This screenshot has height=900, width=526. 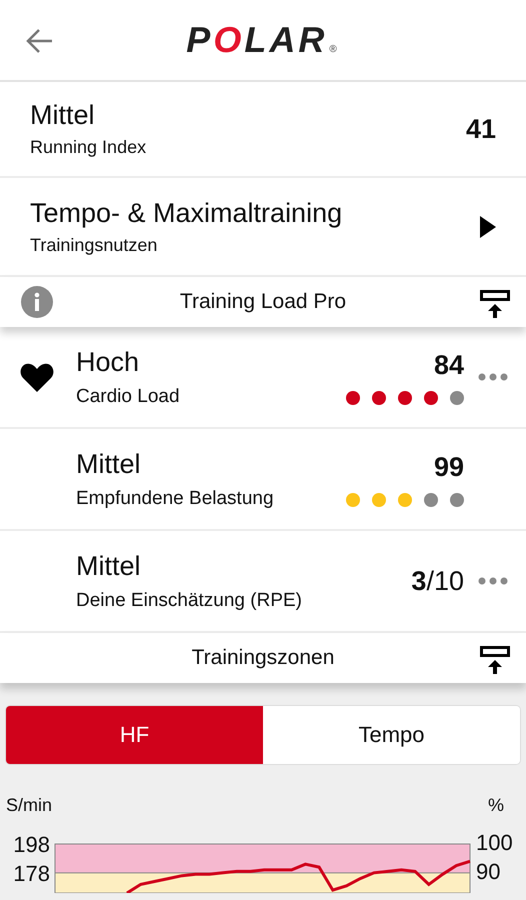 I want to click on load-value: 3/10, so click(x=437, y=581).